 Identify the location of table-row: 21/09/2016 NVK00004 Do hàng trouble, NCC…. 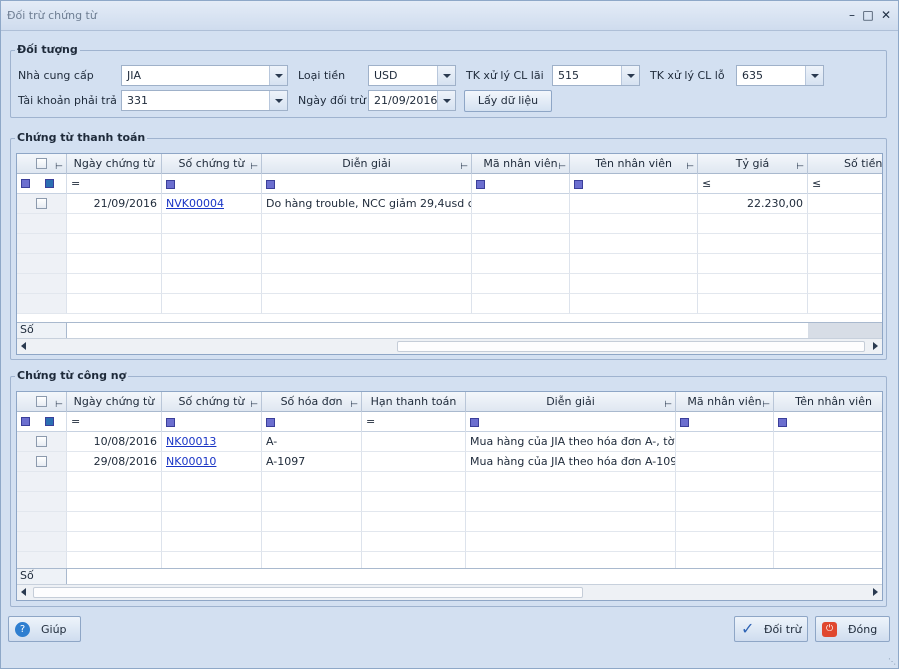
(449, 204).